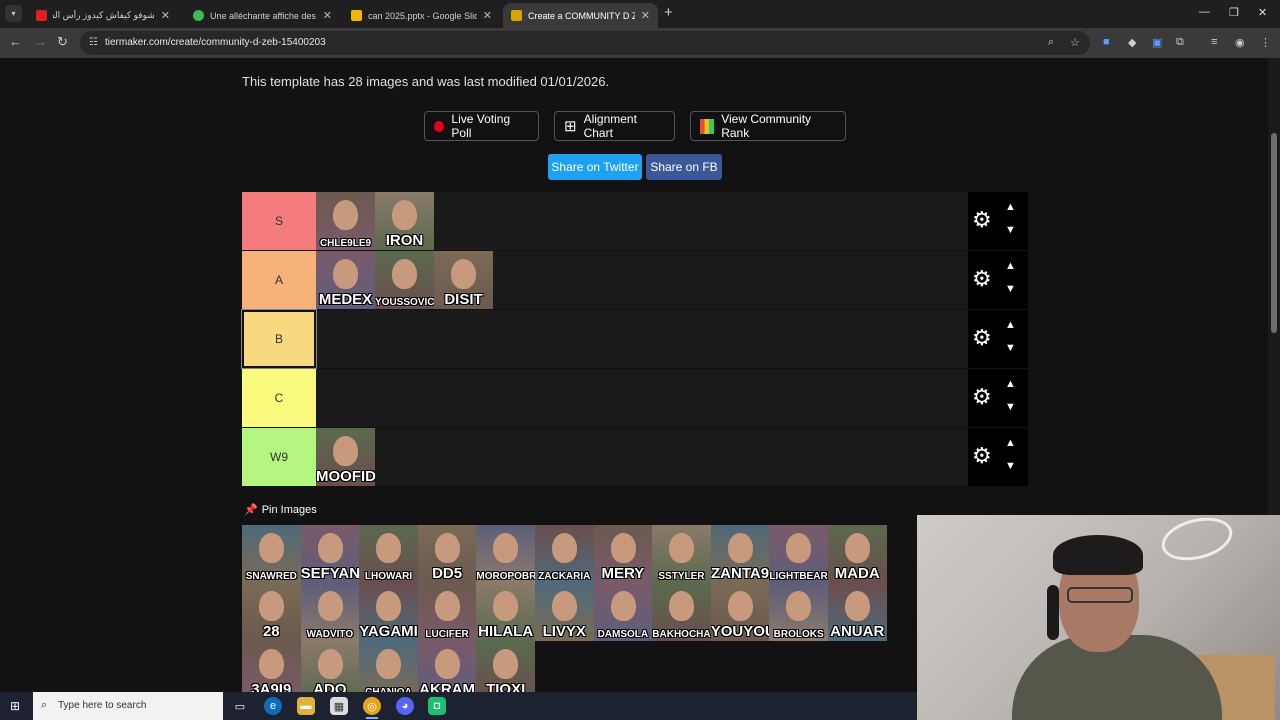  I want to click on browser-menu-icon: ⋮, so click(1265, 42).